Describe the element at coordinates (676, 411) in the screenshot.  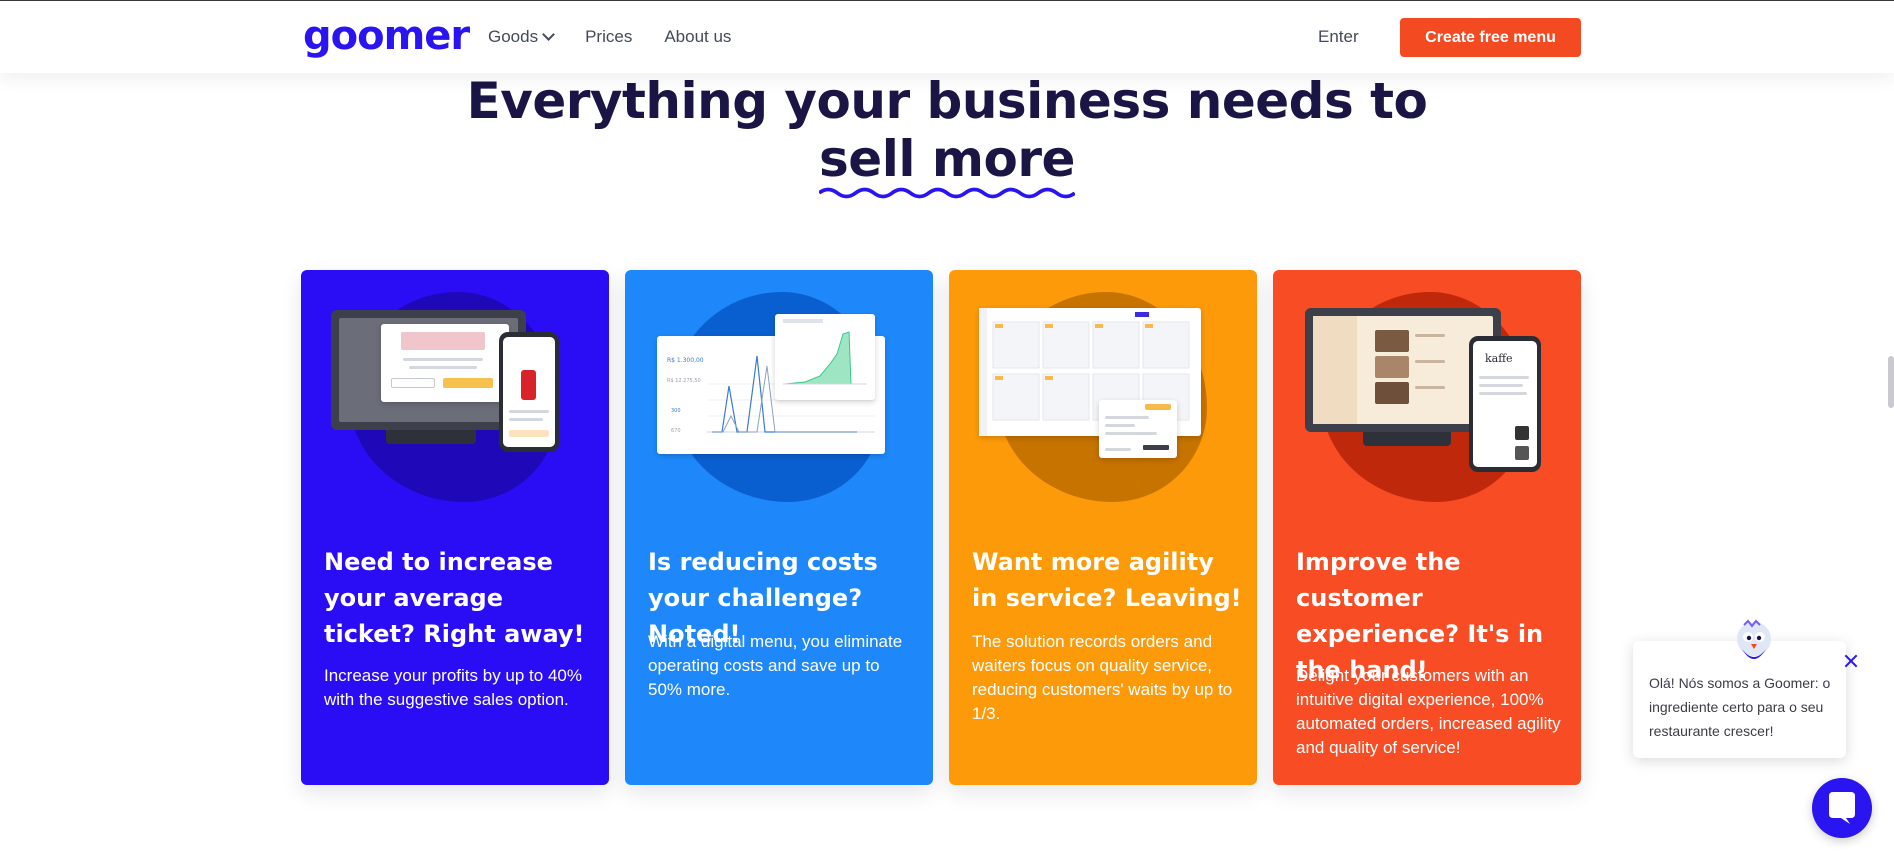
I see `svg-text: 300` at that location.